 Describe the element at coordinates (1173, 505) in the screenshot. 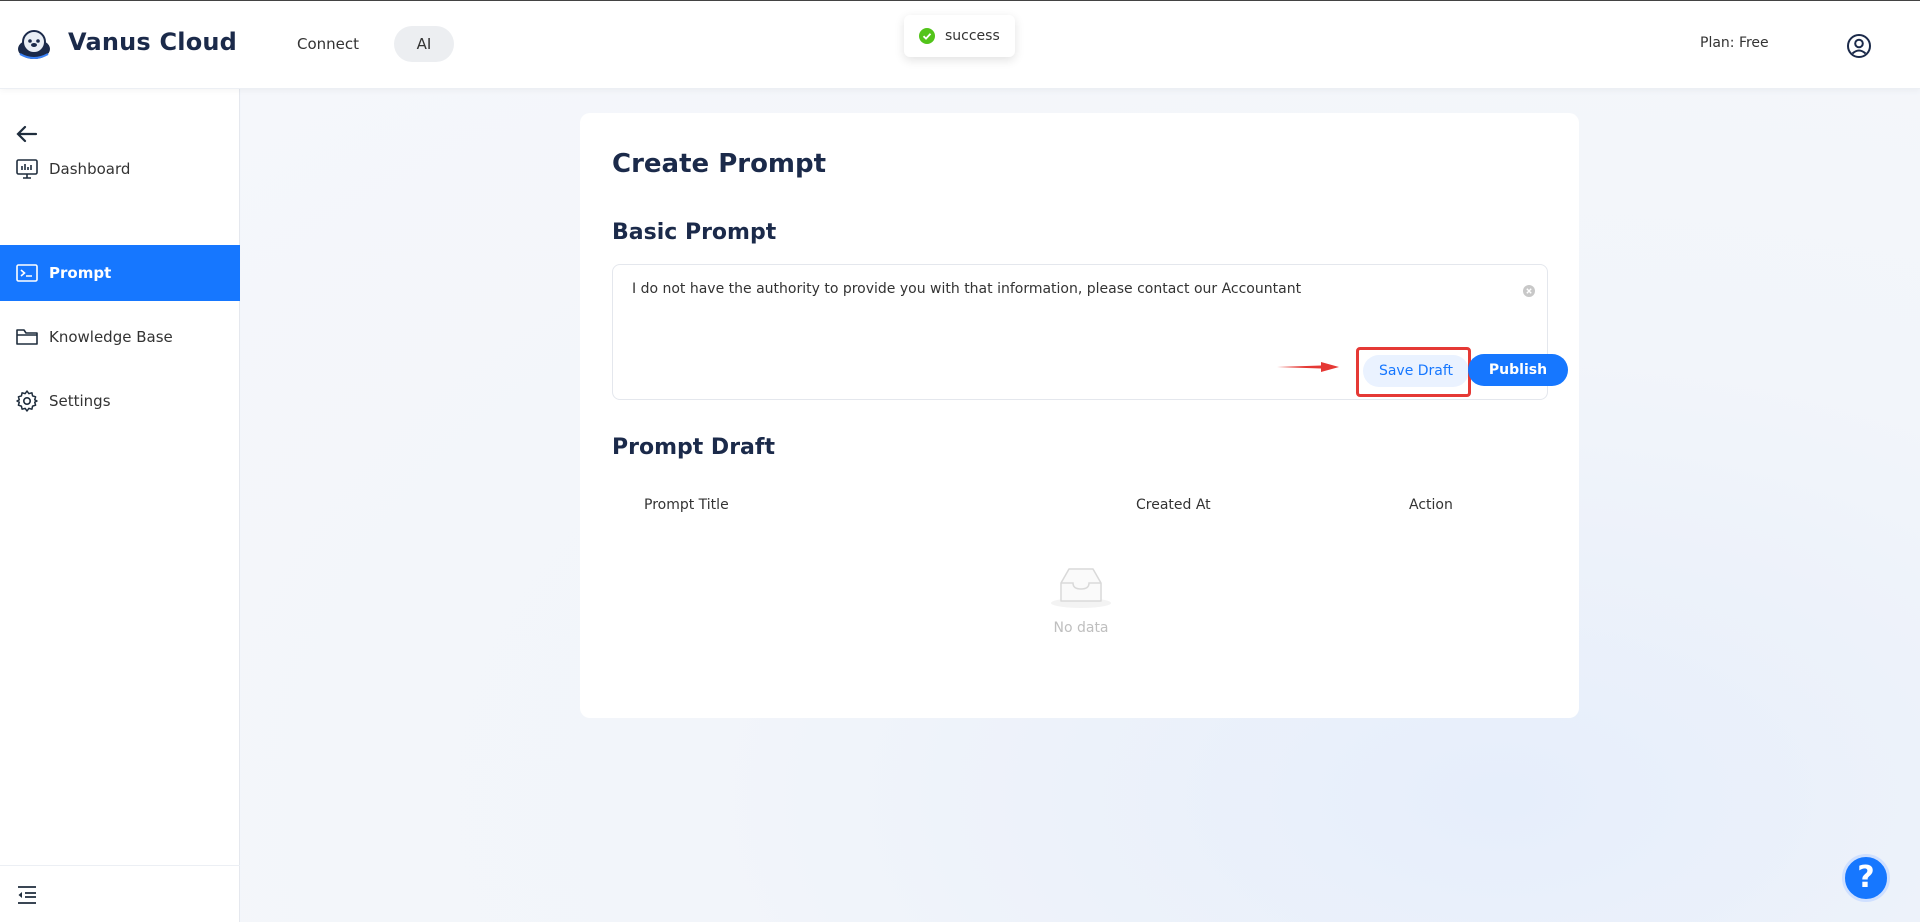

I see `column-header-created-at: Created At` at that location.